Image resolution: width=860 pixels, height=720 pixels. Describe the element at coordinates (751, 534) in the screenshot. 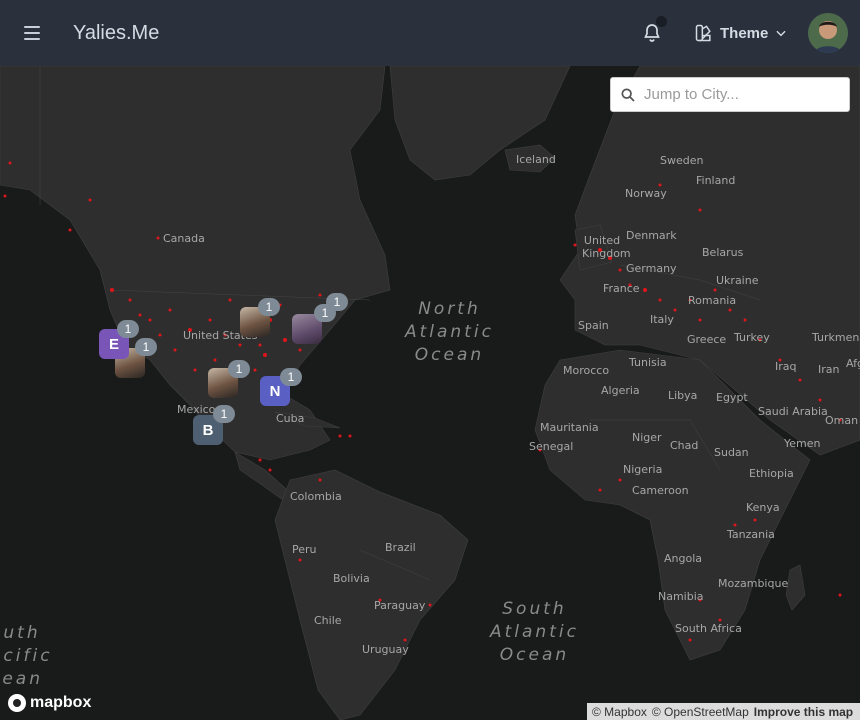

I see `map-label: Tanzania` at that location.